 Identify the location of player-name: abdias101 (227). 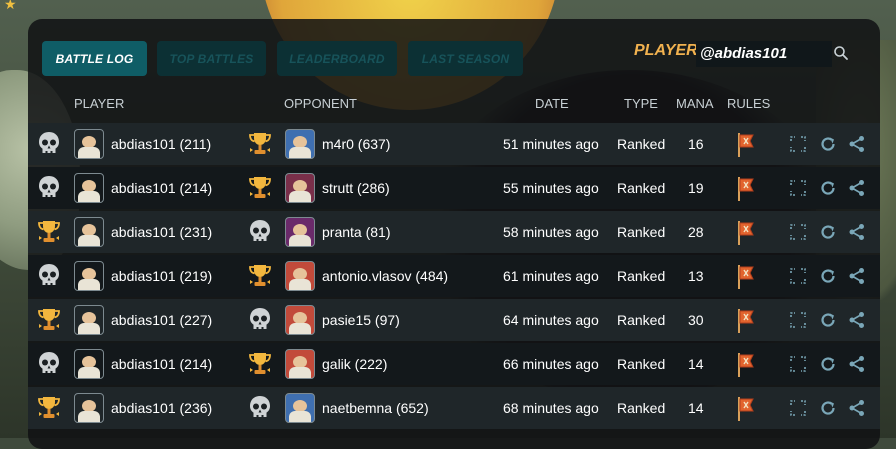
(161, 320).